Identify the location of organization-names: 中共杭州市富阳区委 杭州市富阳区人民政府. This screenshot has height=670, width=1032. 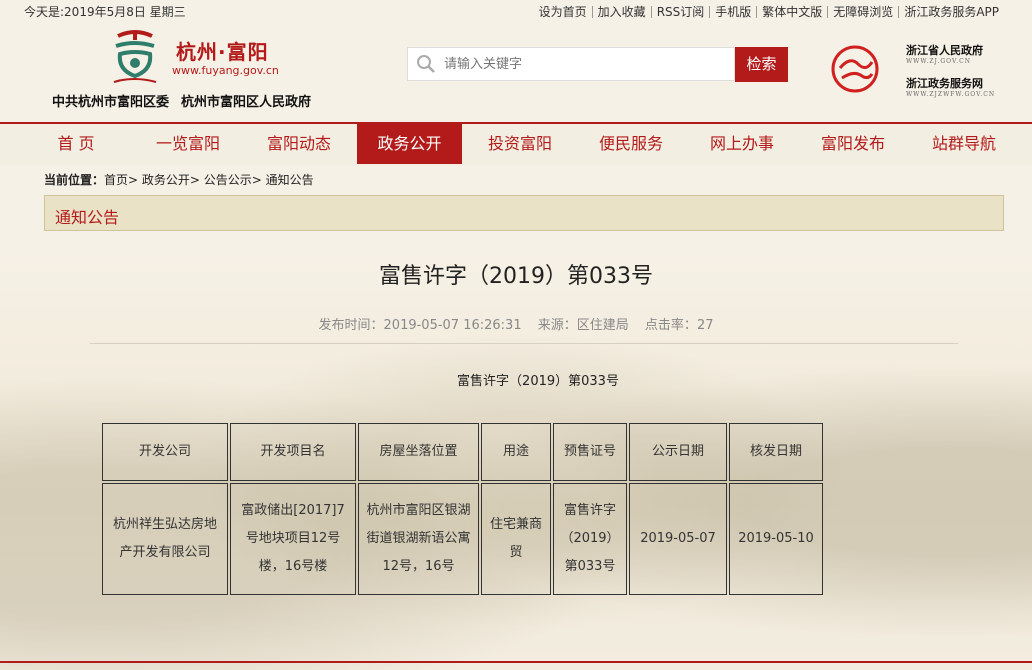
(187, 100).